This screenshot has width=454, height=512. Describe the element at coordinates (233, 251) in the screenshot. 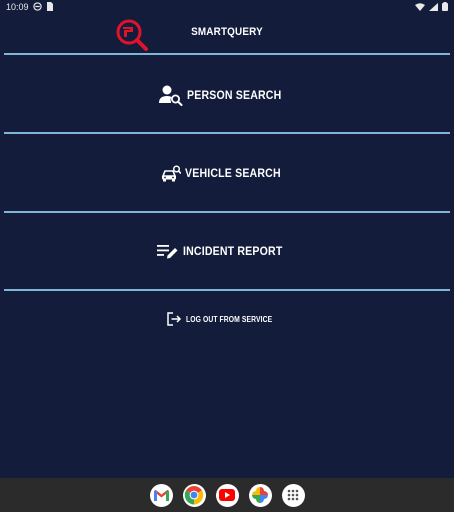

I see `incident-report-label: INCIDENT REPORT` at that location.